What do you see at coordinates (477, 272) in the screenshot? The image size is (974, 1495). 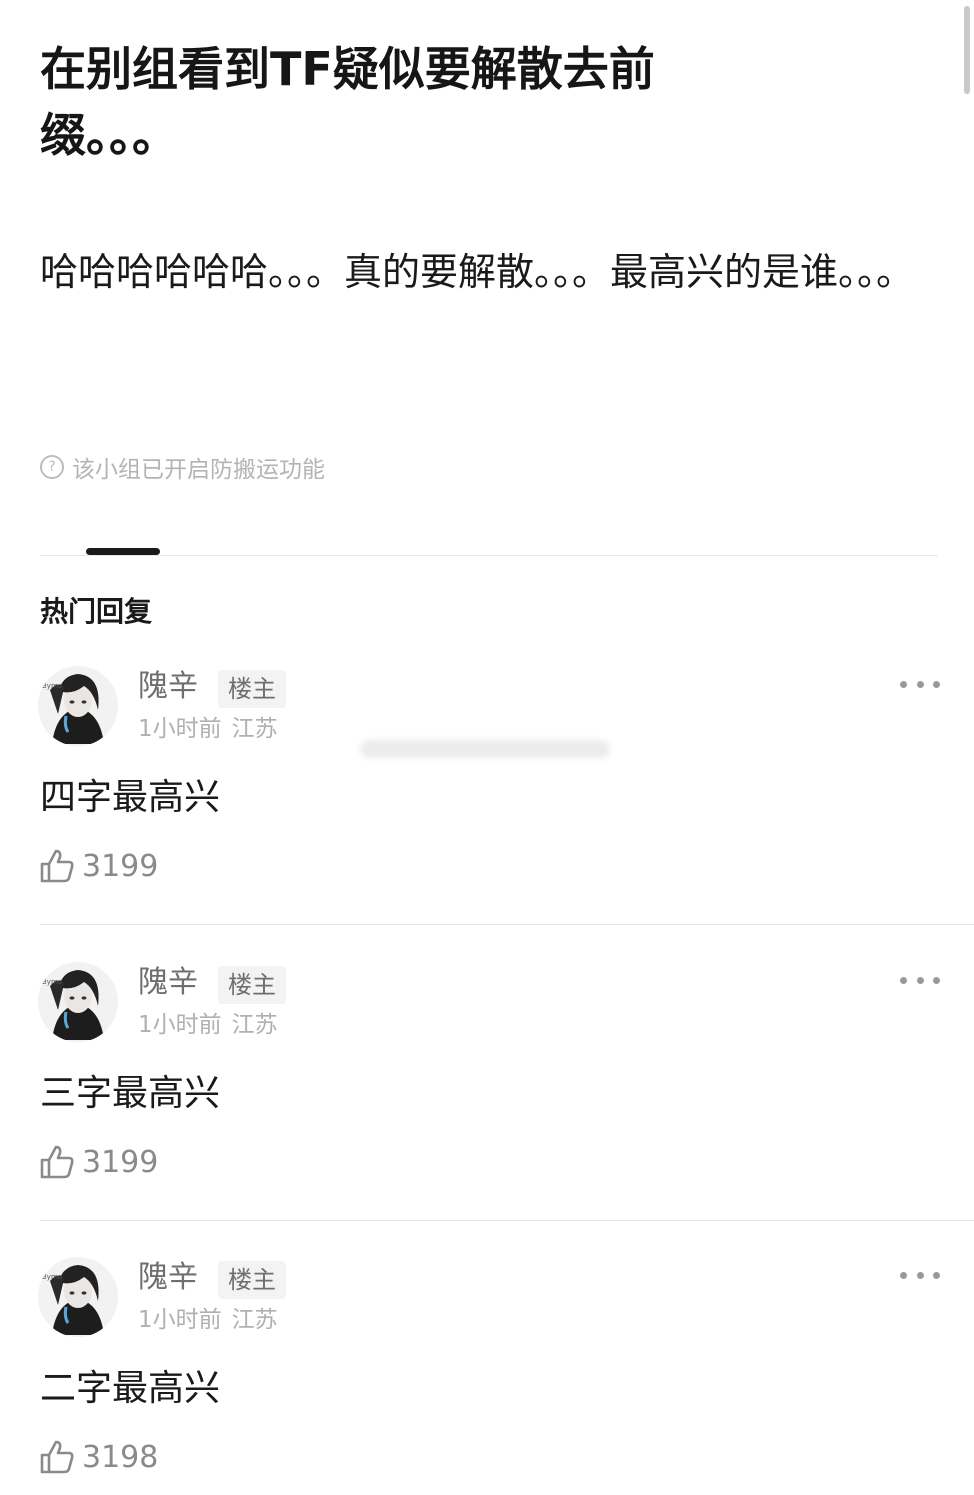 I see `post-body: 哈哈哈哈哈哈。。。真的要解散。。。最高兴的是谁。。。` at bounding box center [477, 272].